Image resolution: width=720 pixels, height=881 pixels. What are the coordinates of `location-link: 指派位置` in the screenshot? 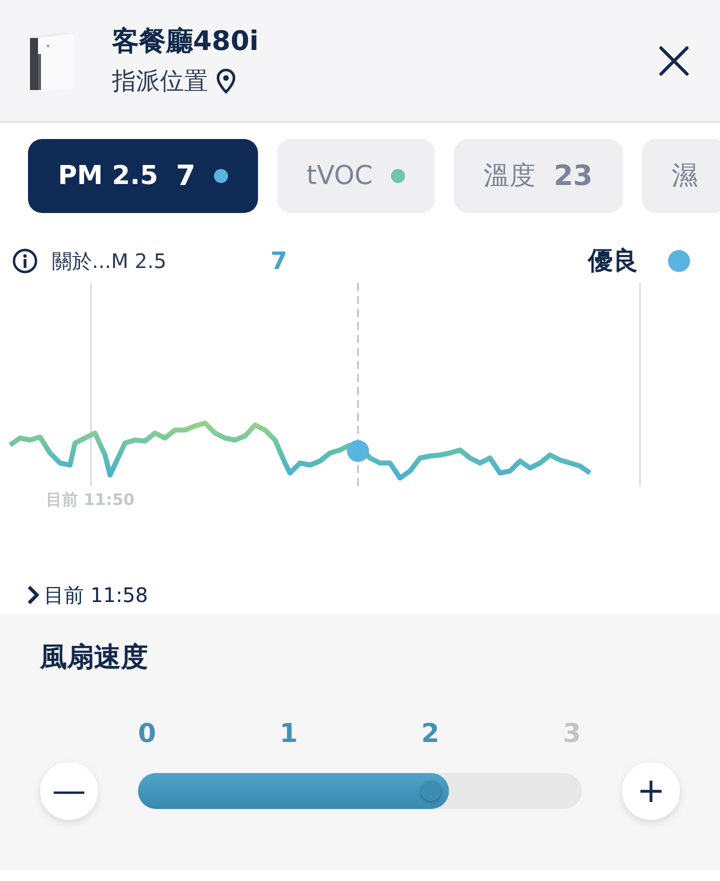 It's located at (160, 80).